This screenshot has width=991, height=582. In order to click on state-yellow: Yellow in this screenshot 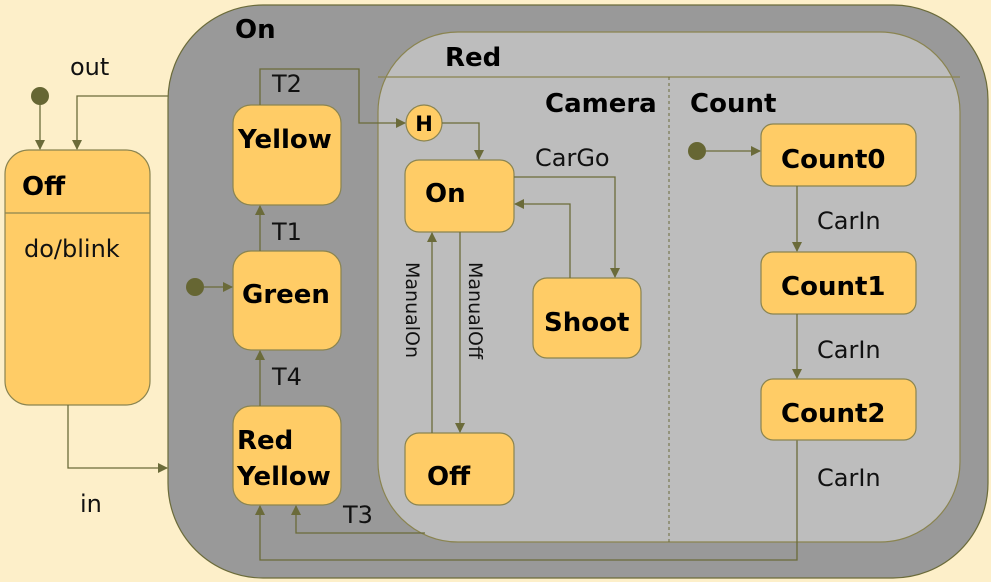, I will do `click(287, 155)`.